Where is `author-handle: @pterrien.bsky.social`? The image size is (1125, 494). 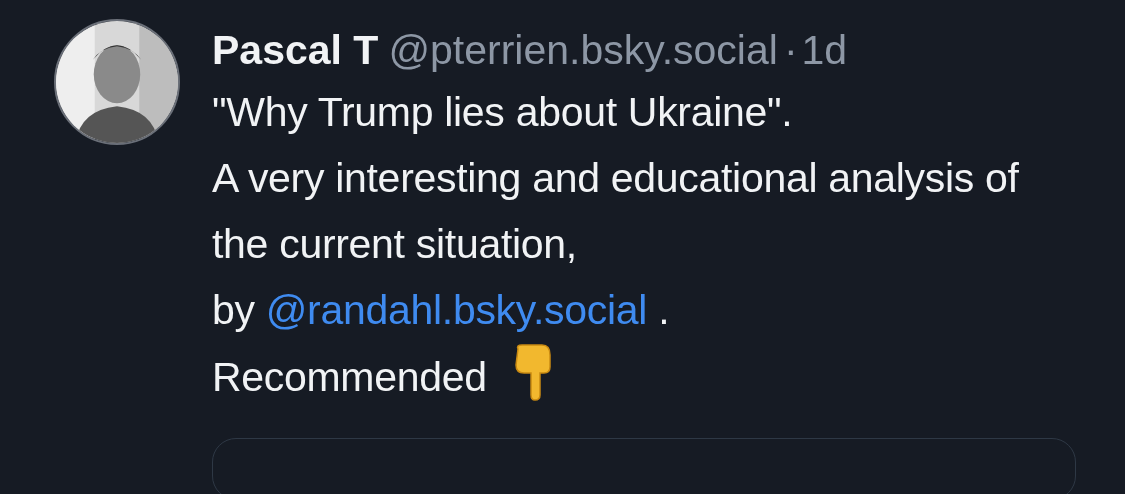 author-handle: @pterrien.bsky.social is located at coordinates (583, 50).